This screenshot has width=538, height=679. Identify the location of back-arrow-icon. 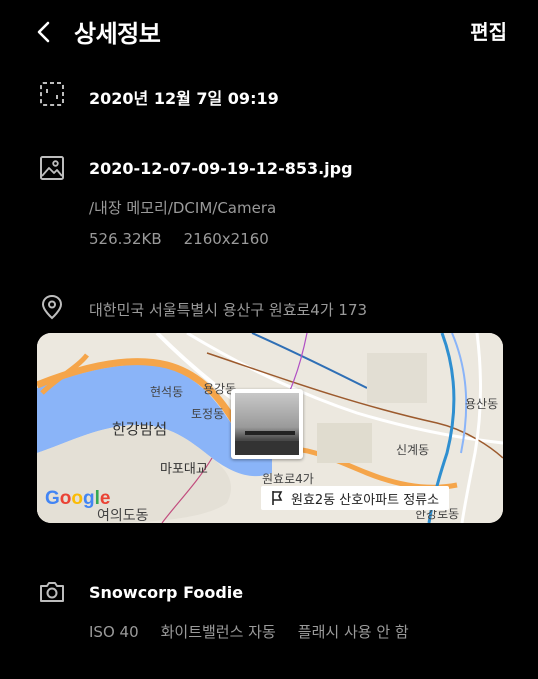
(45, 32).